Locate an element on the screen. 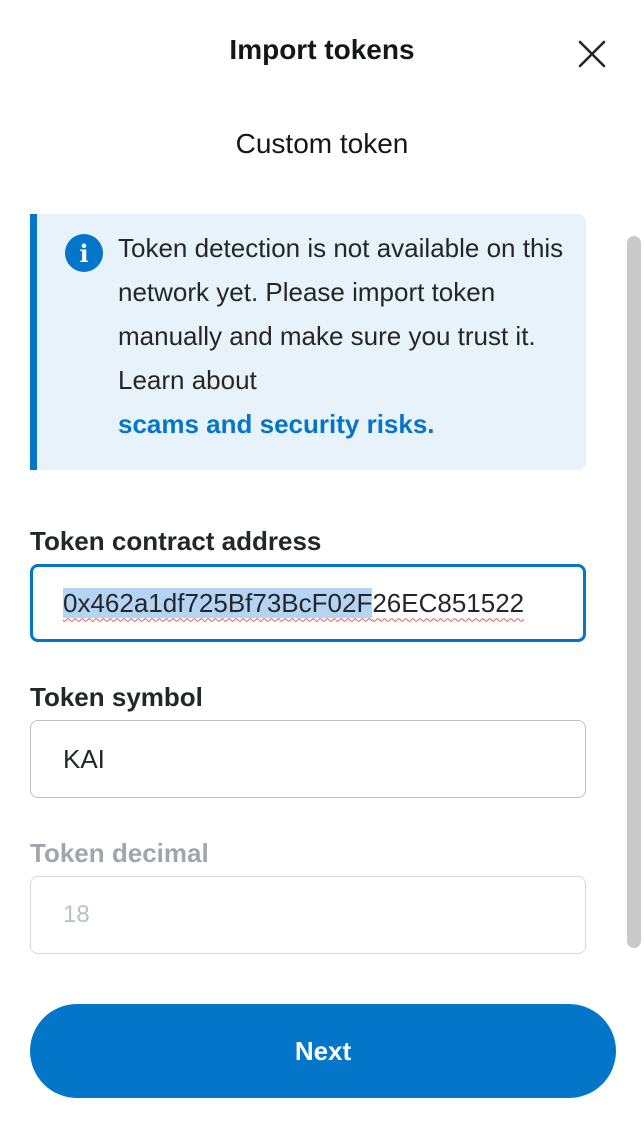 This screenshot has width=644, height=1124. token-decimal-label: Token decimal is located at coordinates (119, 853).